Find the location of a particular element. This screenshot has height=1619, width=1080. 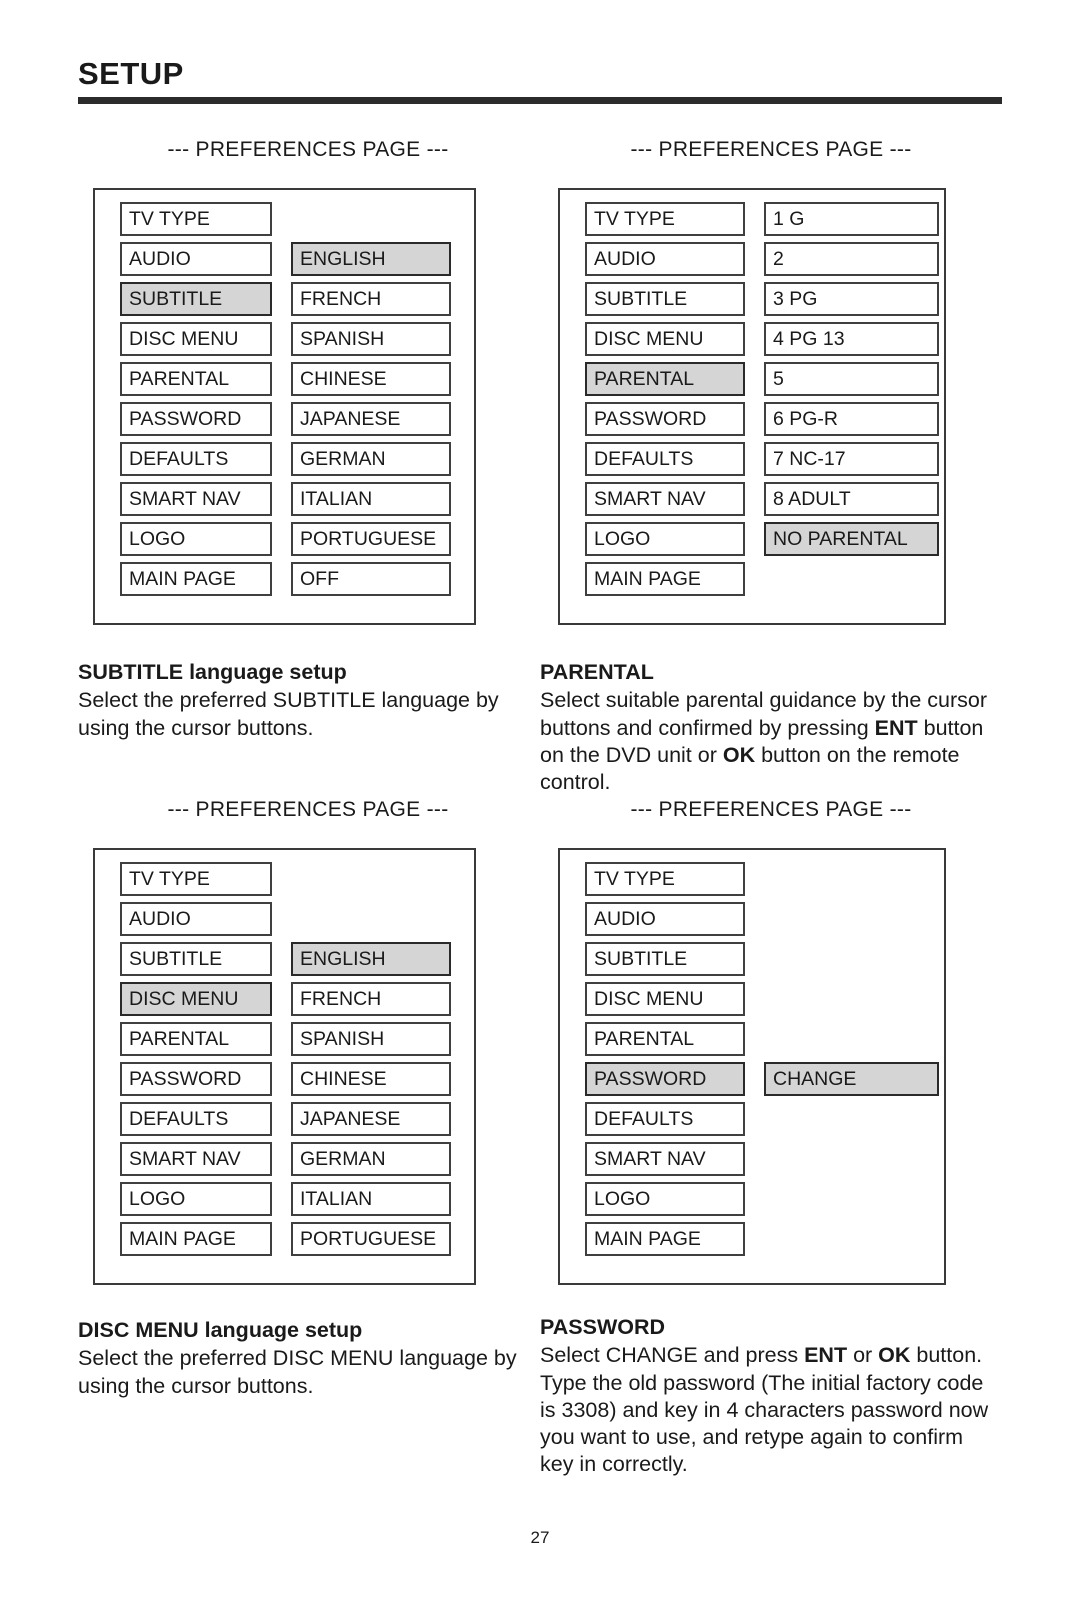

subtitle-description-heading: SUBTITLE language setup is located at coordinates (212, 672).